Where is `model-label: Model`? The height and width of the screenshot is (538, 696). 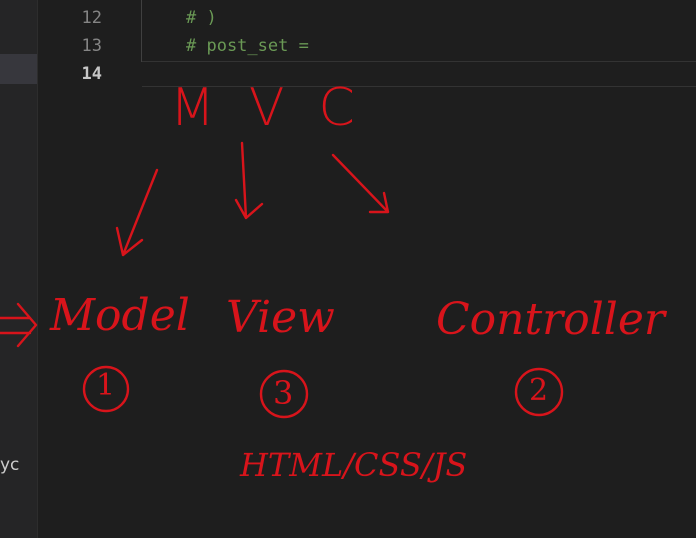 model-label: Model is located at coordinates (120, 315).